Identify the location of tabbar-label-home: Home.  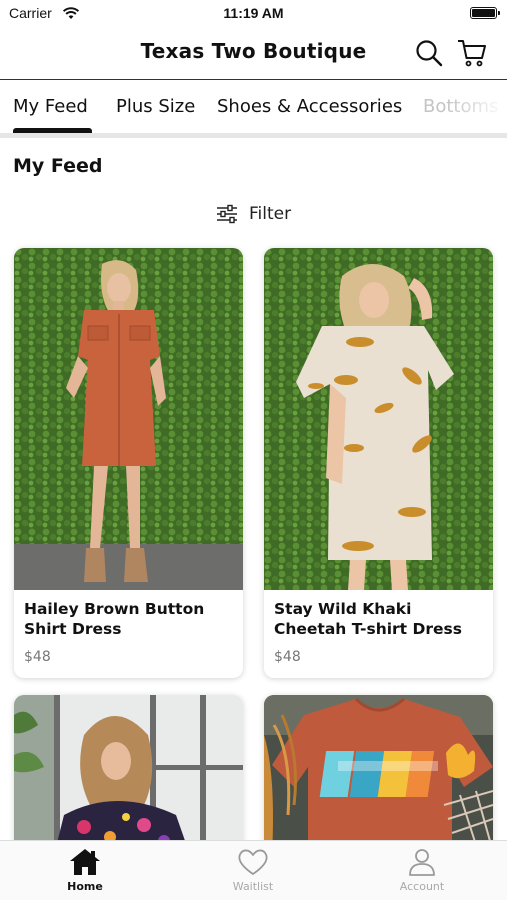
(85, 886).